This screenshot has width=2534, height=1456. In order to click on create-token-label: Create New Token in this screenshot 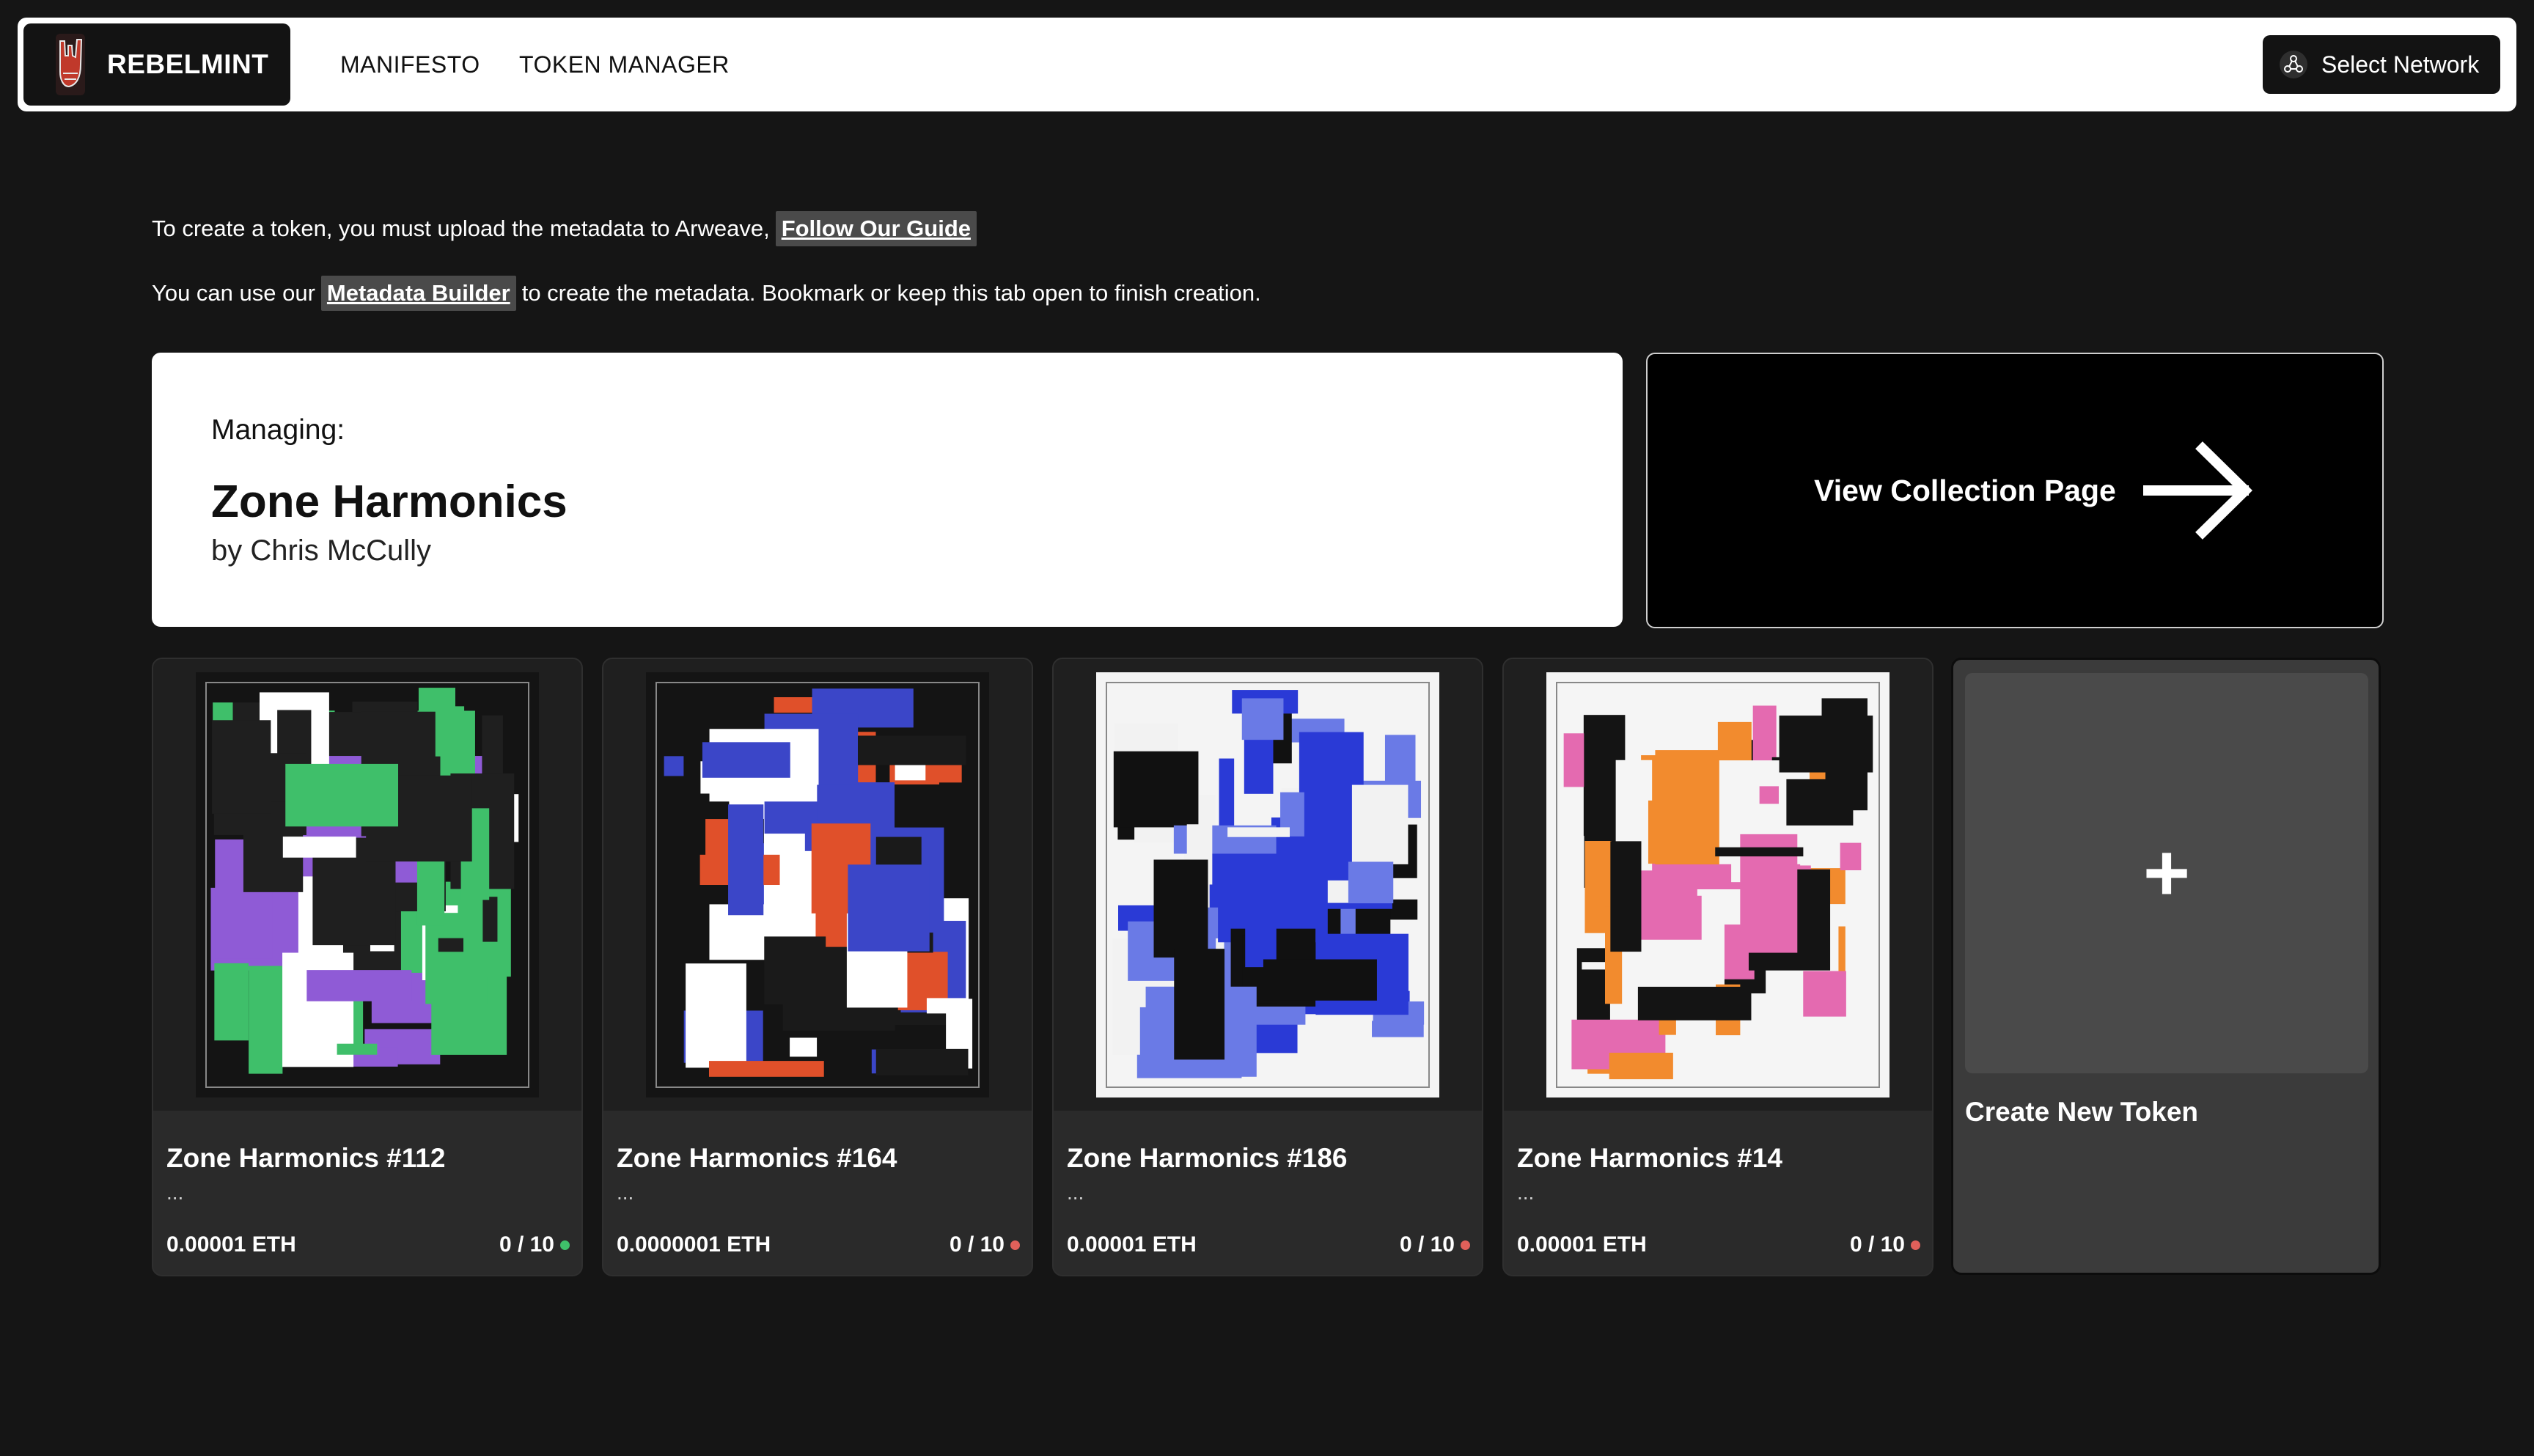, I will do `click(2082, 1112)`.